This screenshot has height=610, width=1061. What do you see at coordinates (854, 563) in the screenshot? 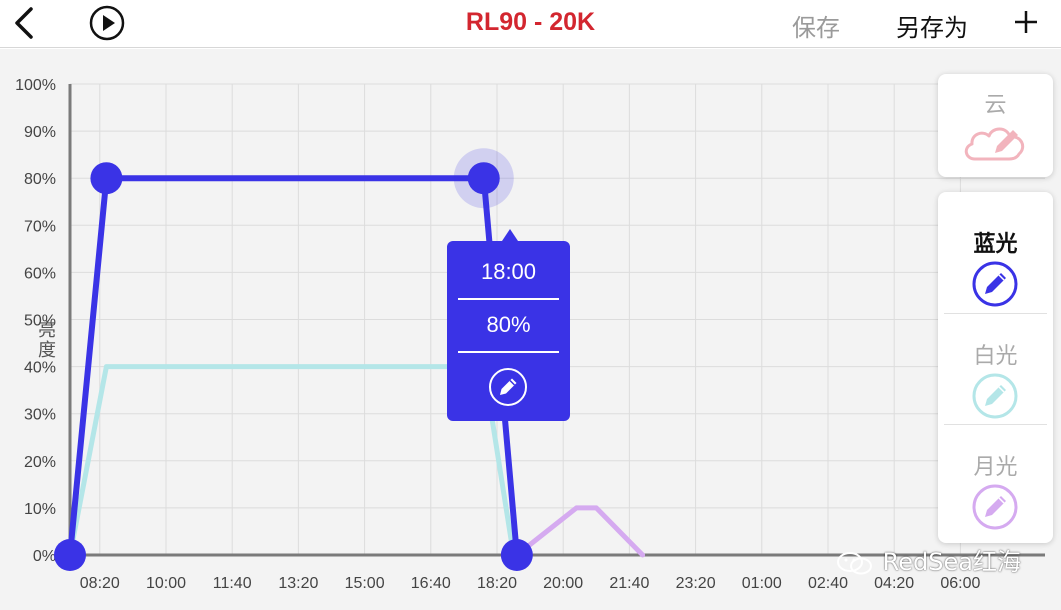
I see `wechat-icon` at bounding box center [854, 563].